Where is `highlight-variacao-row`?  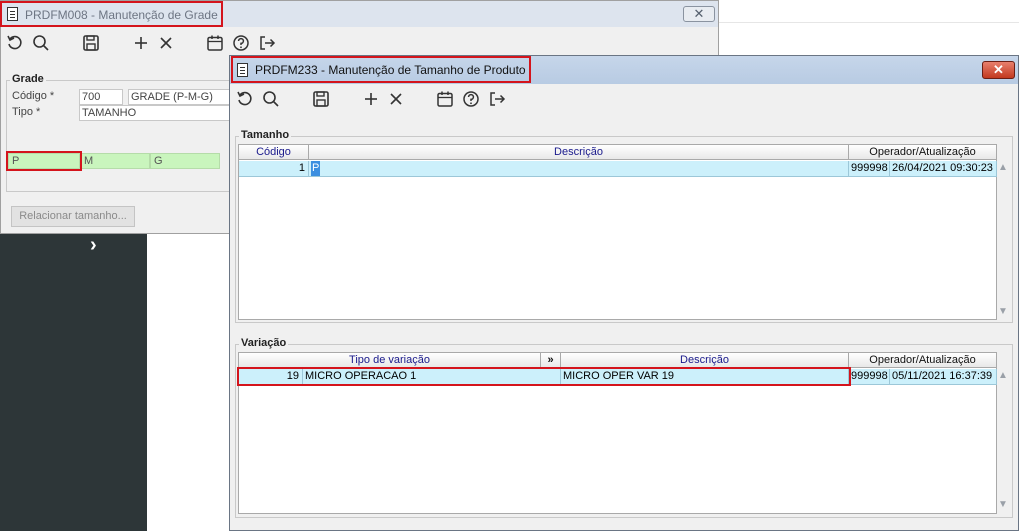
highlight-variacao-row is located at coordinates (544, 376).